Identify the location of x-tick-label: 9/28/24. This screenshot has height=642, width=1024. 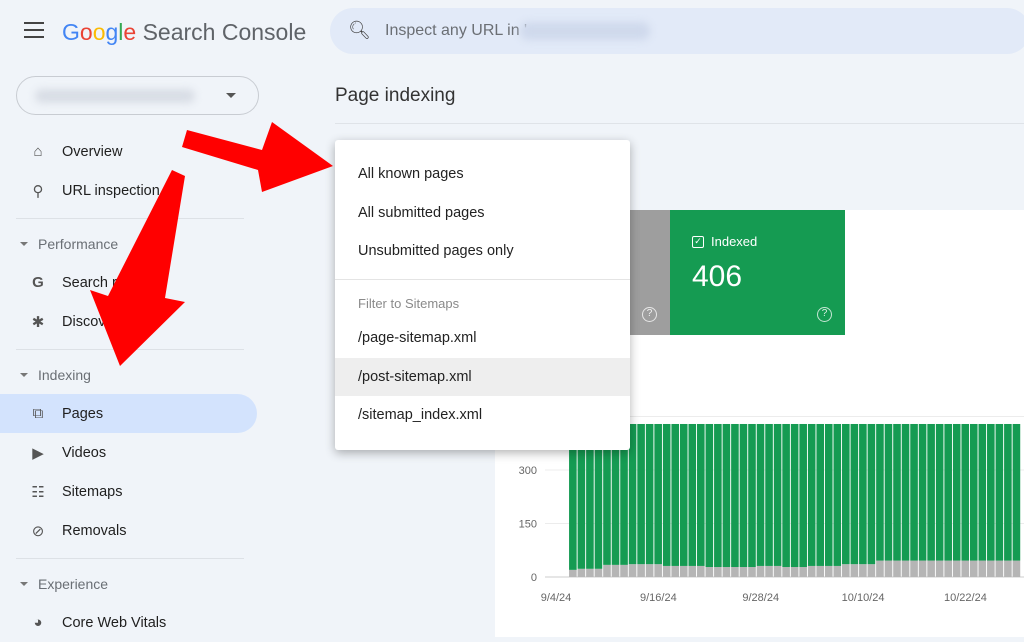
(760, 598).